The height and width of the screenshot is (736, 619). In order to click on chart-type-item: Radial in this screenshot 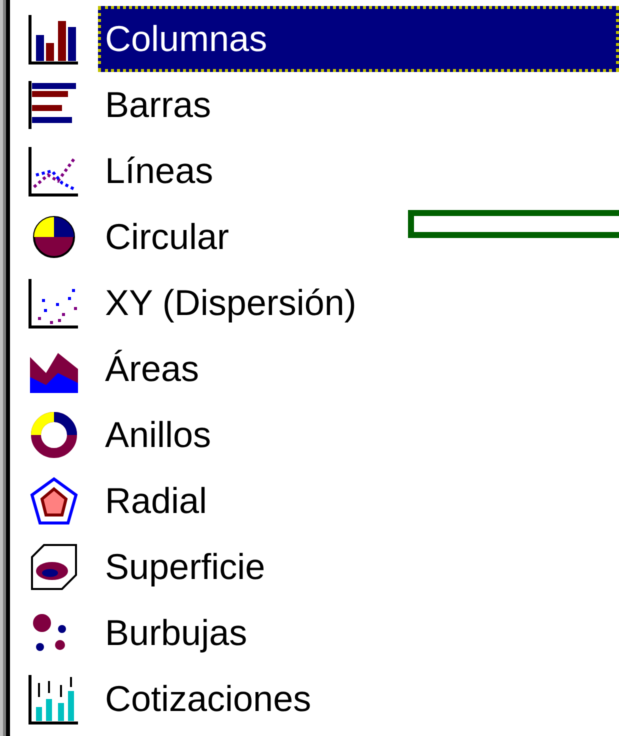, I will do `click(358, 501)`.